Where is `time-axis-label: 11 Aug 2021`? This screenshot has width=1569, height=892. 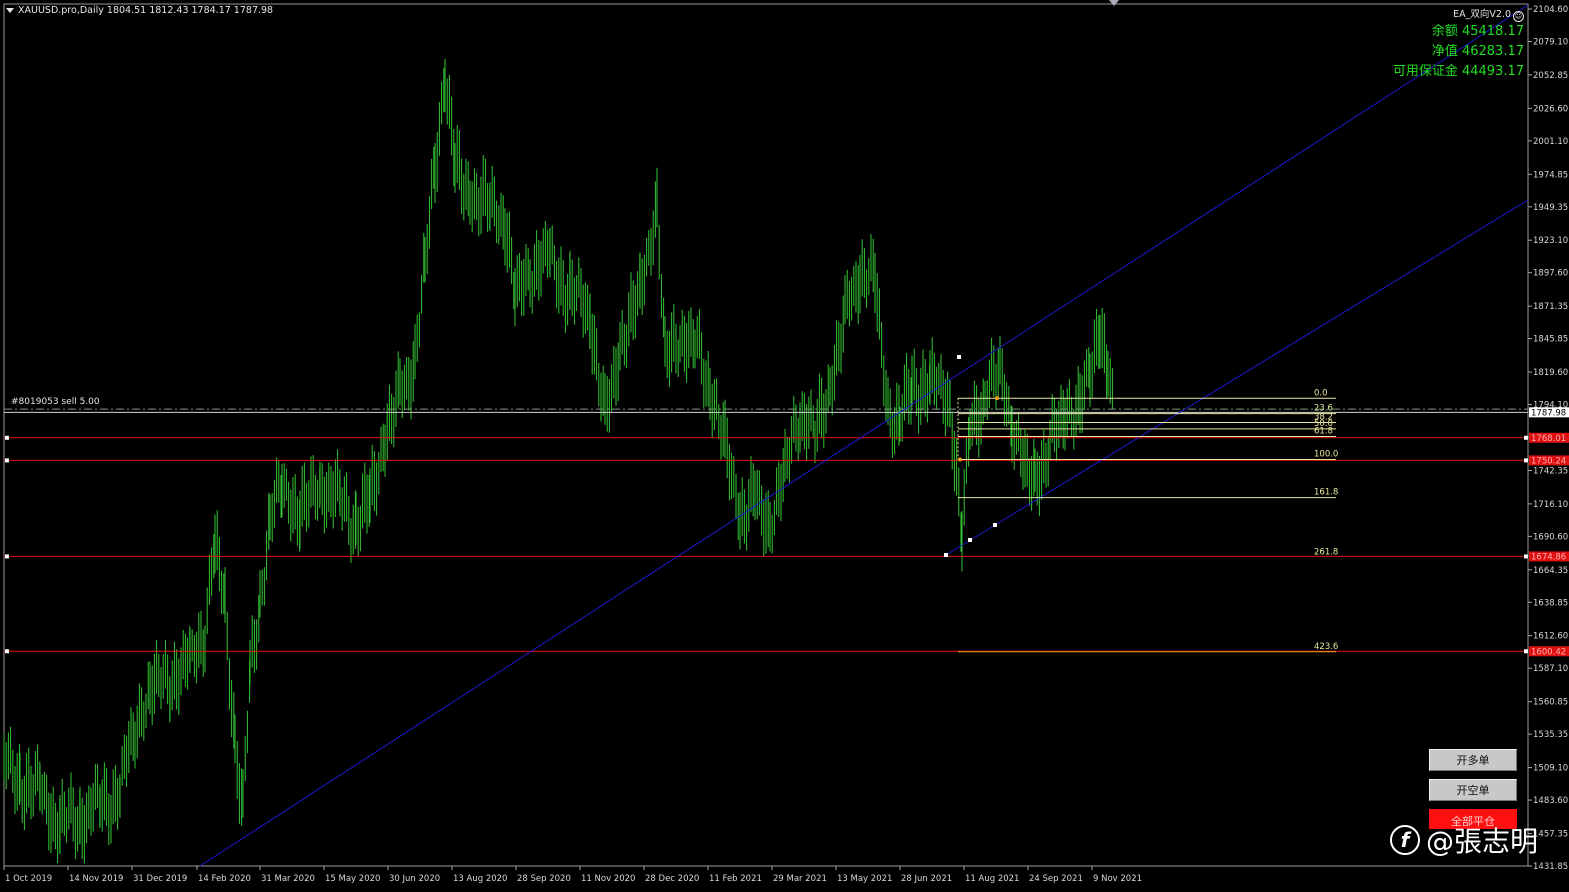
time-axis-label: 11 Aug 2021 is located at coordinates (992, 879).